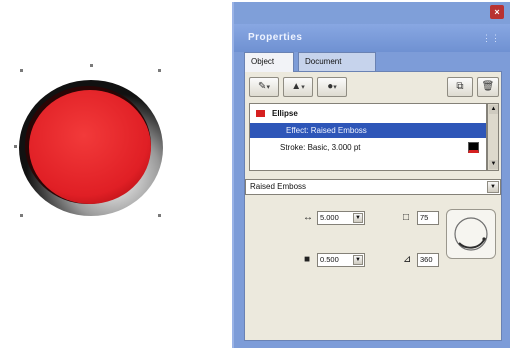  What do you see at coordinates (91, 148) in the screenshot?
I see `red-emboss-button` at bounding box center [91, 148].